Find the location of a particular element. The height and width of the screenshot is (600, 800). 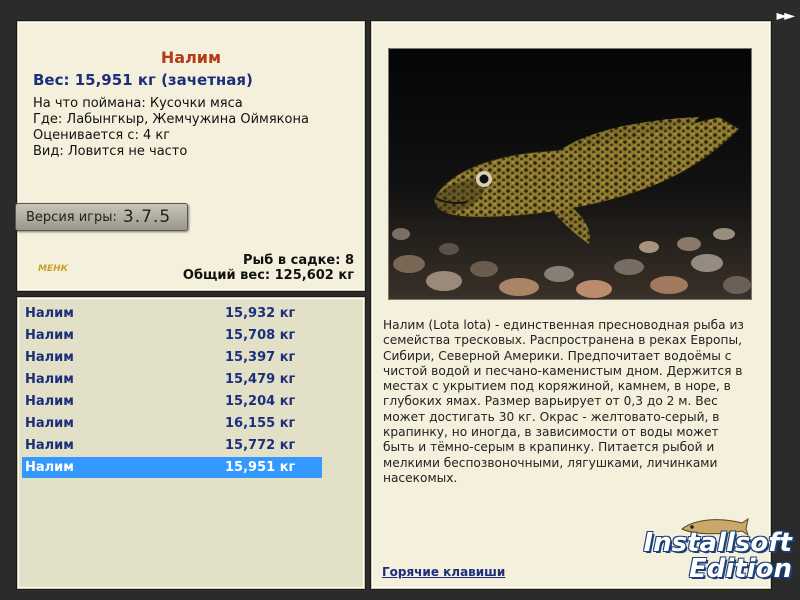

list-item-weight: 15,932 кг is located at coordinates (260, 313).